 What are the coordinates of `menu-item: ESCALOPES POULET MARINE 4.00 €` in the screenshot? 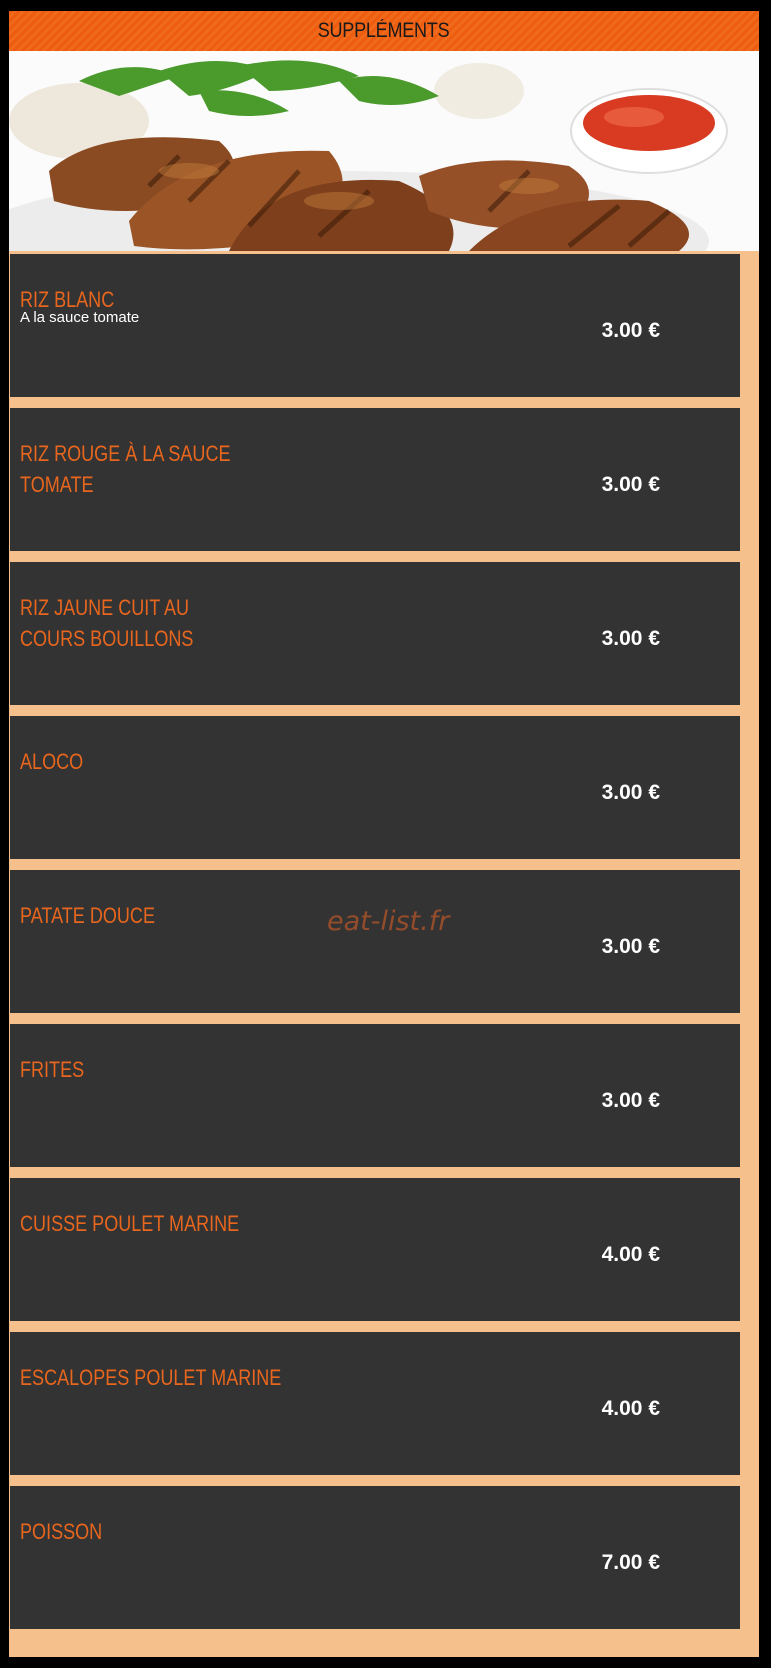 It's located at (375, 1403).